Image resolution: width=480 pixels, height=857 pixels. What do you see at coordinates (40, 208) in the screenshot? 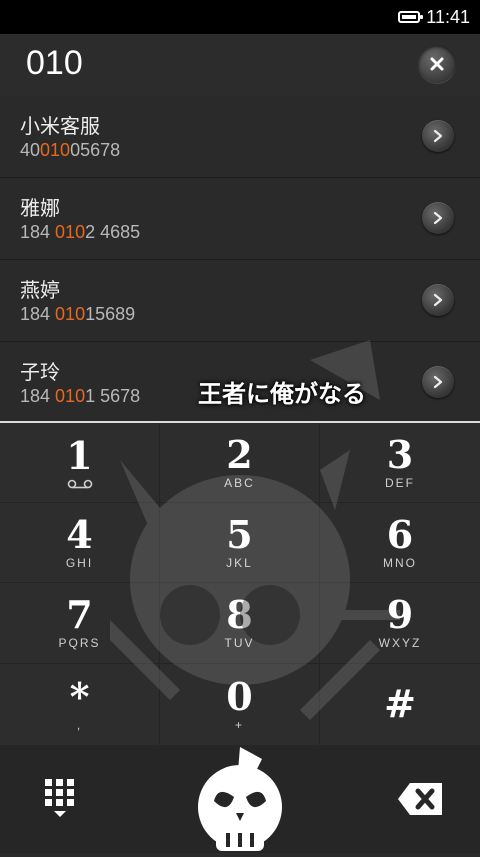
I see `contact-name: 雅娜` at bounding box center [40, 208].